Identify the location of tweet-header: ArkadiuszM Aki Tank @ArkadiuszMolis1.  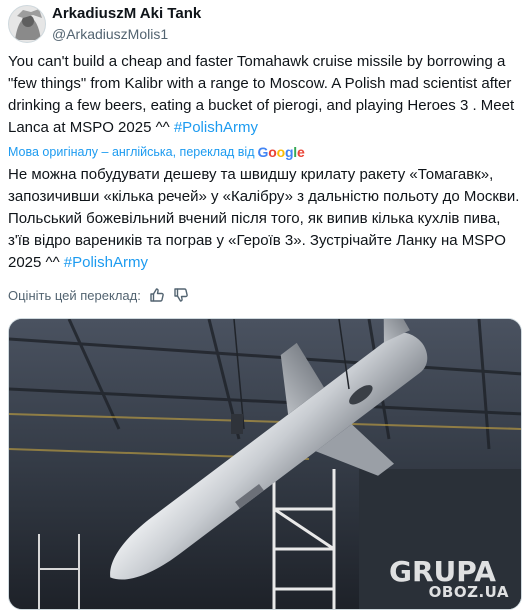
(265, 24).